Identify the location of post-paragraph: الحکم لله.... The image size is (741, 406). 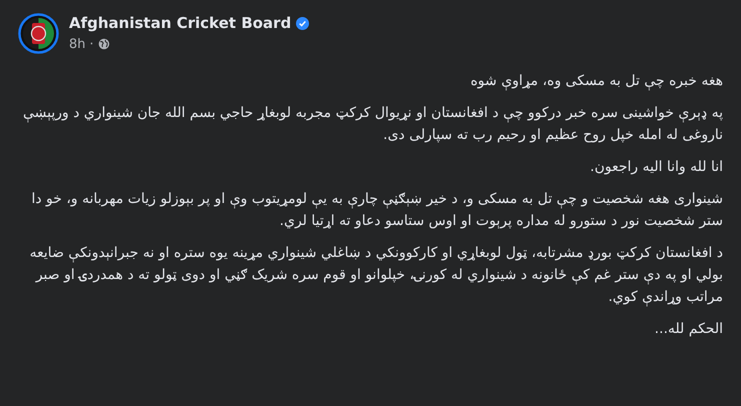
(688, 329).